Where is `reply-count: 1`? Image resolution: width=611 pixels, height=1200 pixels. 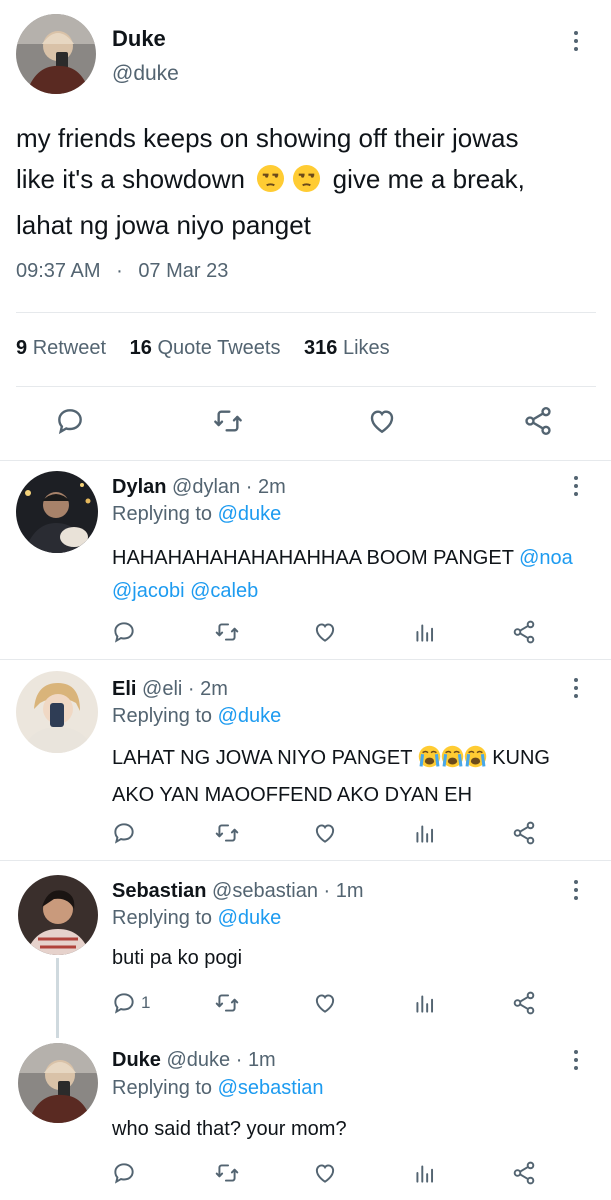 reply-count: 1 is located at coordinates (146, 1002).